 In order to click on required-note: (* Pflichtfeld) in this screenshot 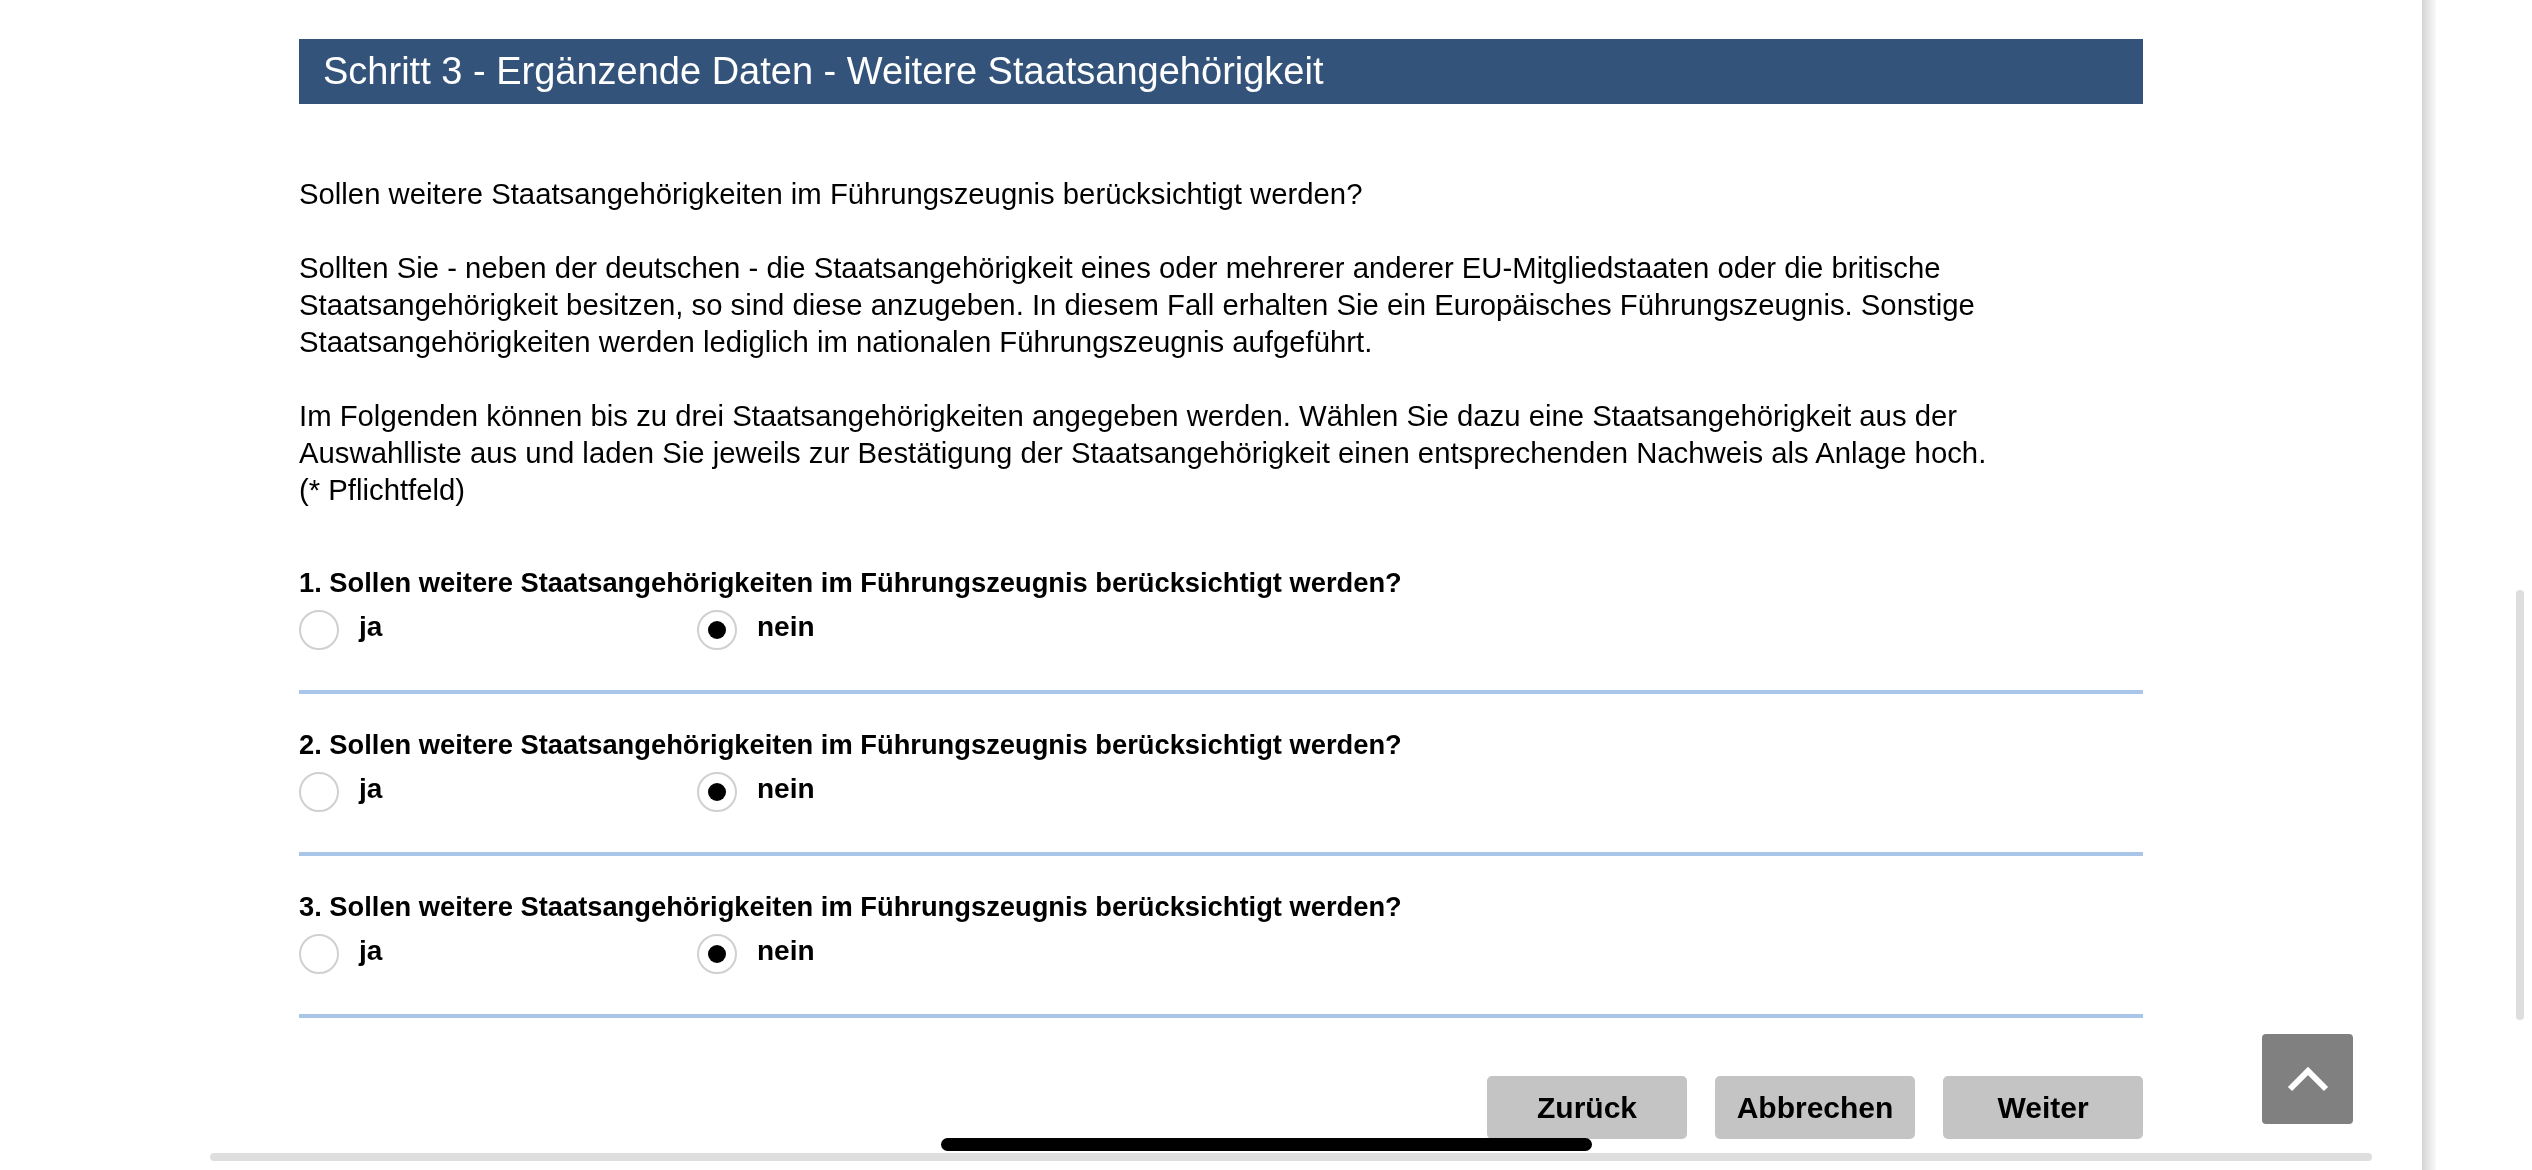, I will do `click(383, 490)`.